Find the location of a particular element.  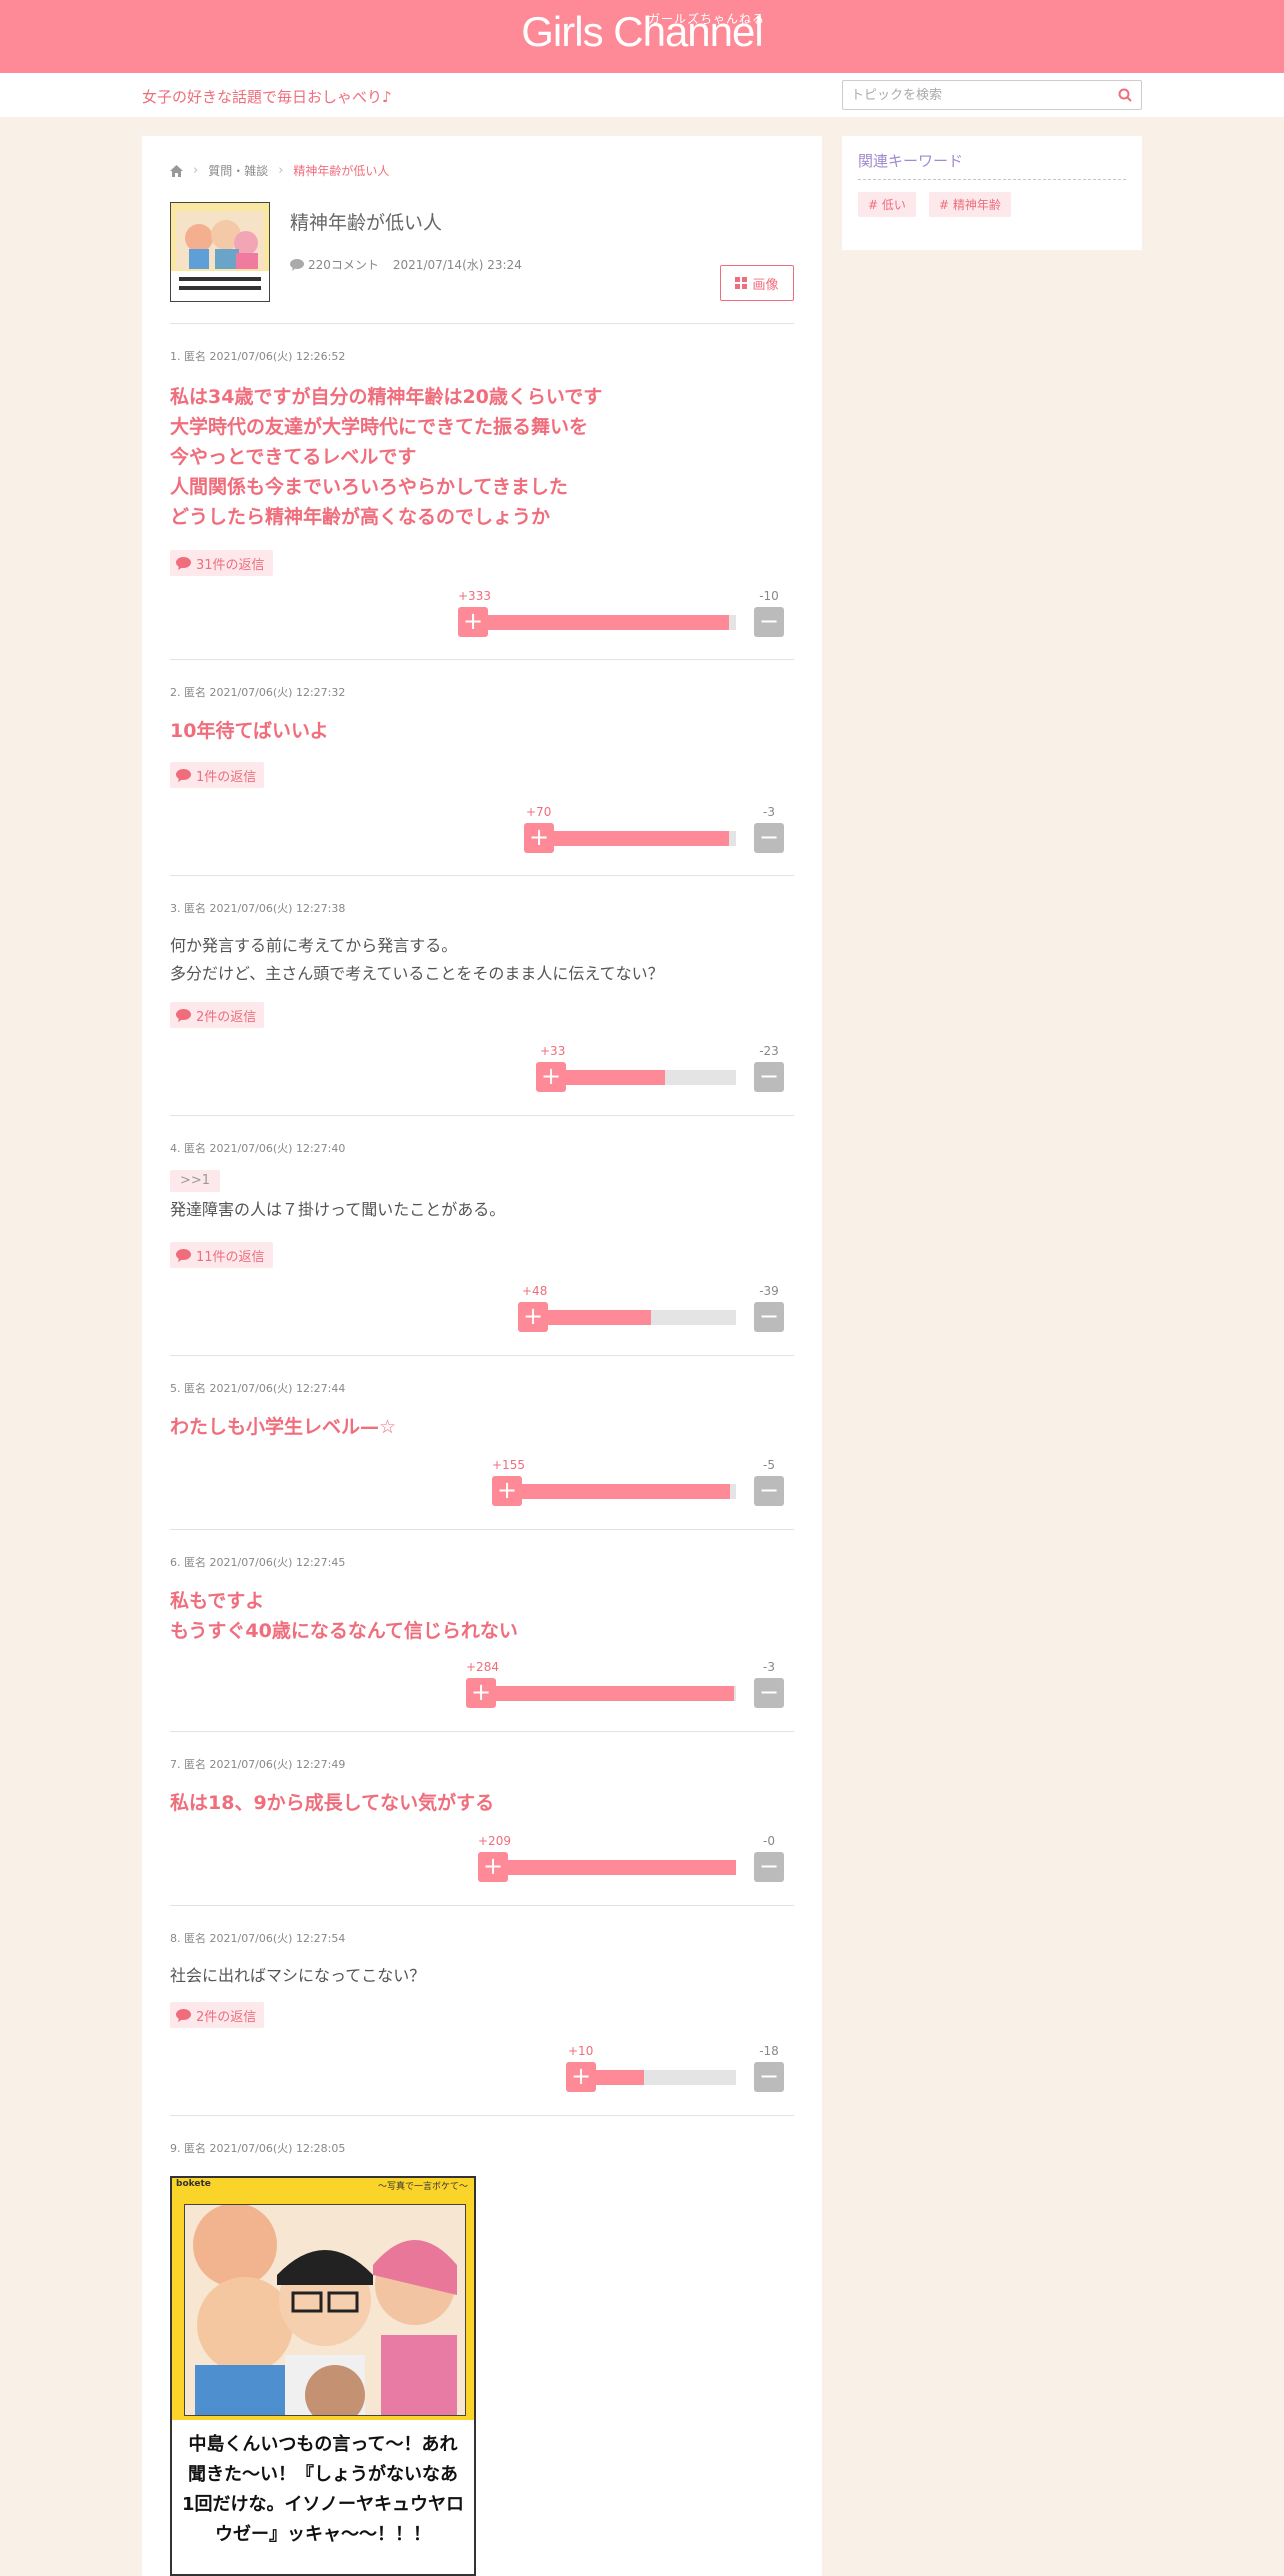

plus-count: +155 is located at coordinates (508, 1465).